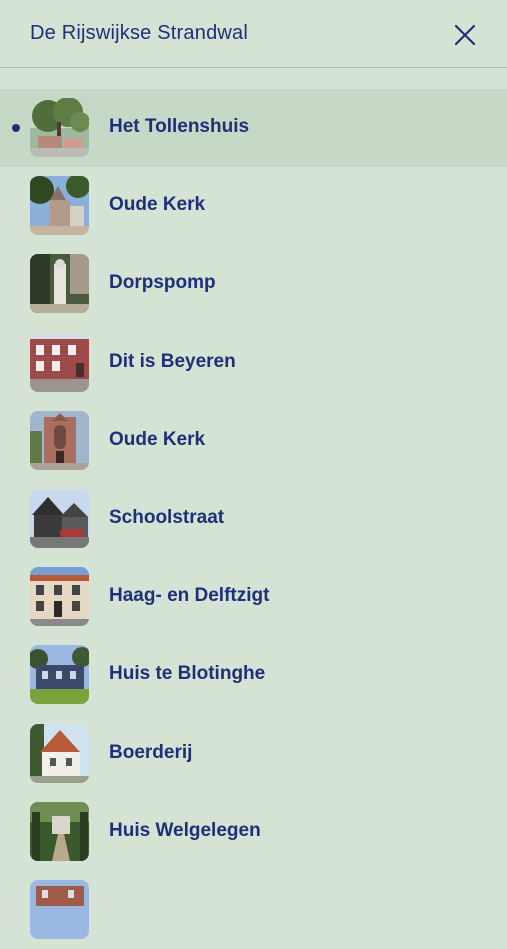 This screenshot has width=507, height=949. I want to click on close-icon, so click(465, 35).